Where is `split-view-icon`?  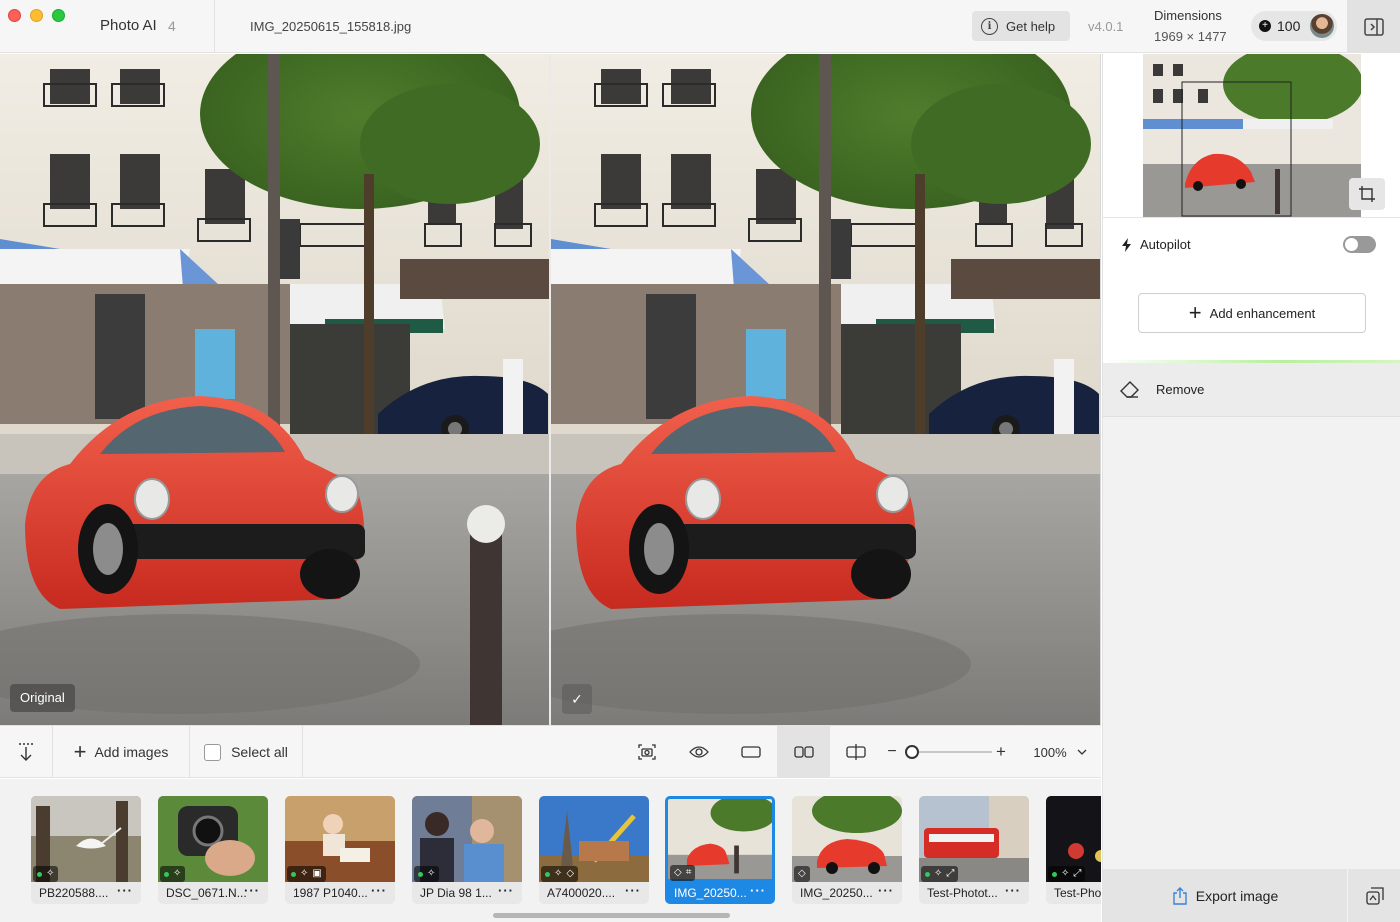
split-view-icon is located at coordinates (856, 752).